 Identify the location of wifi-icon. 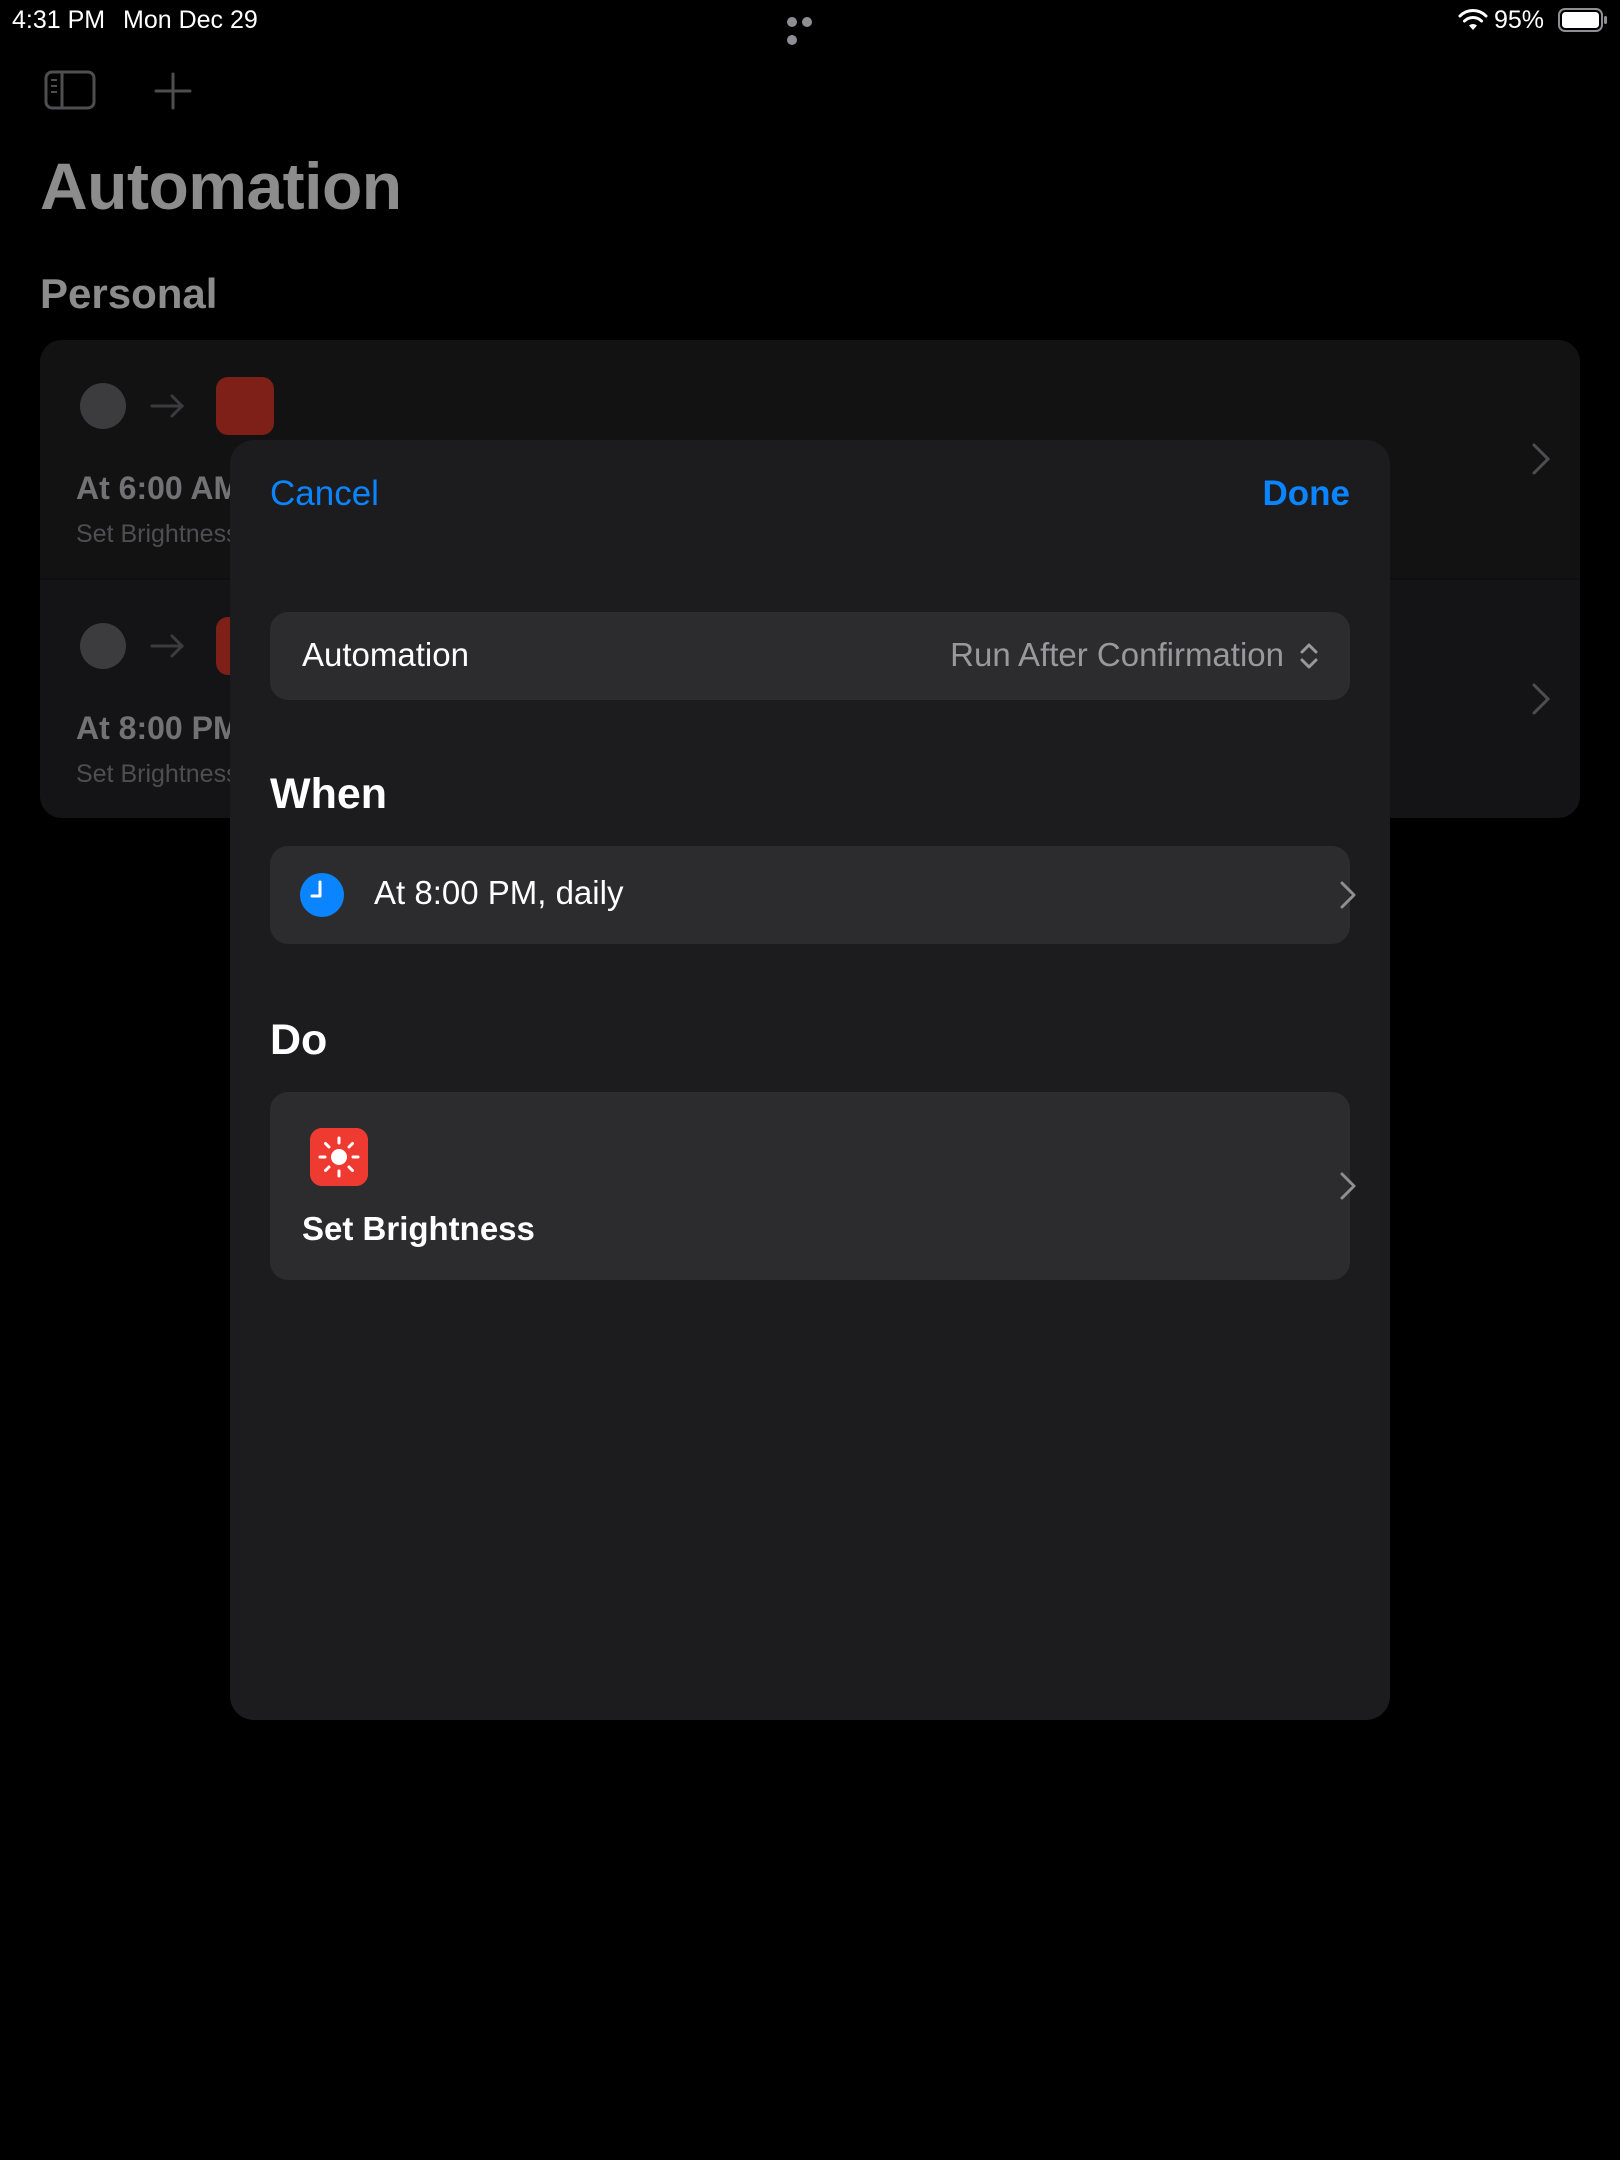
(1473, 19).